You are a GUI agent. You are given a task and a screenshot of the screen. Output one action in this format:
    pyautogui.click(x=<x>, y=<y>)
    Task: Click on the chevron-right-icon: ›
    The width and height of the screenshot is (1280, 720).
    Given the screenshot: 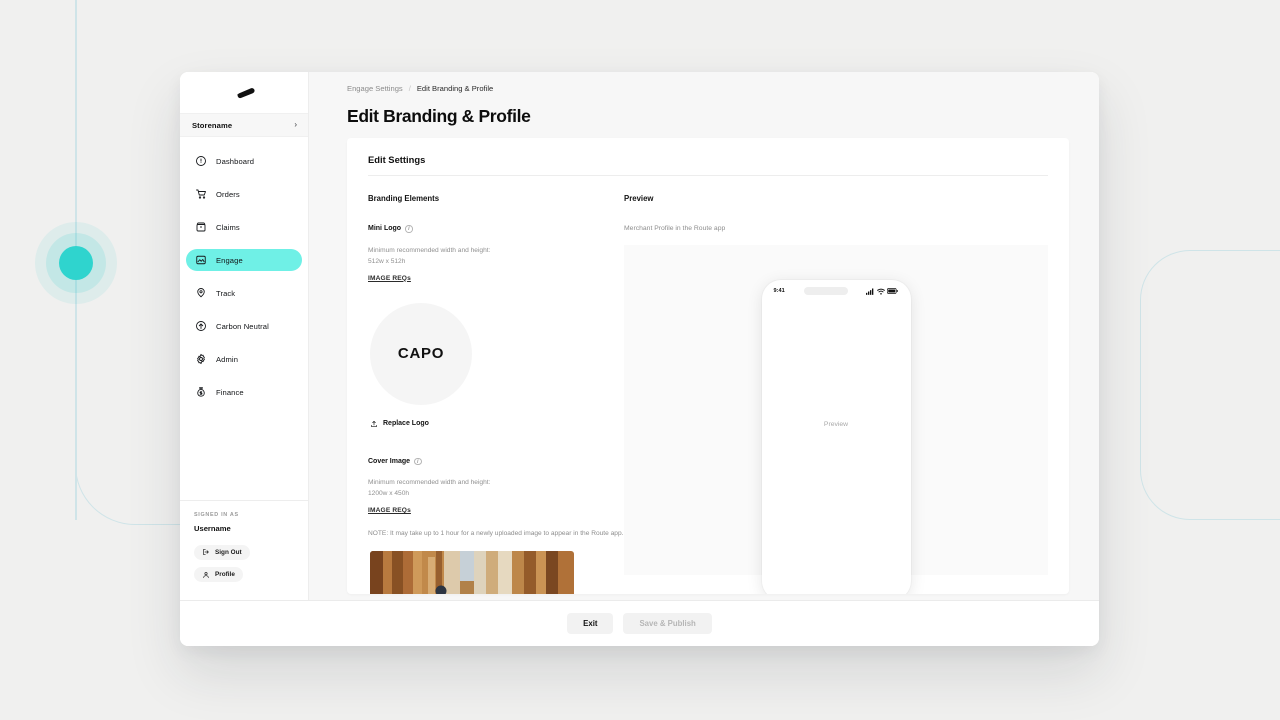 What is the action you would take?
    pyautogui.click(x=295, y=124)
    